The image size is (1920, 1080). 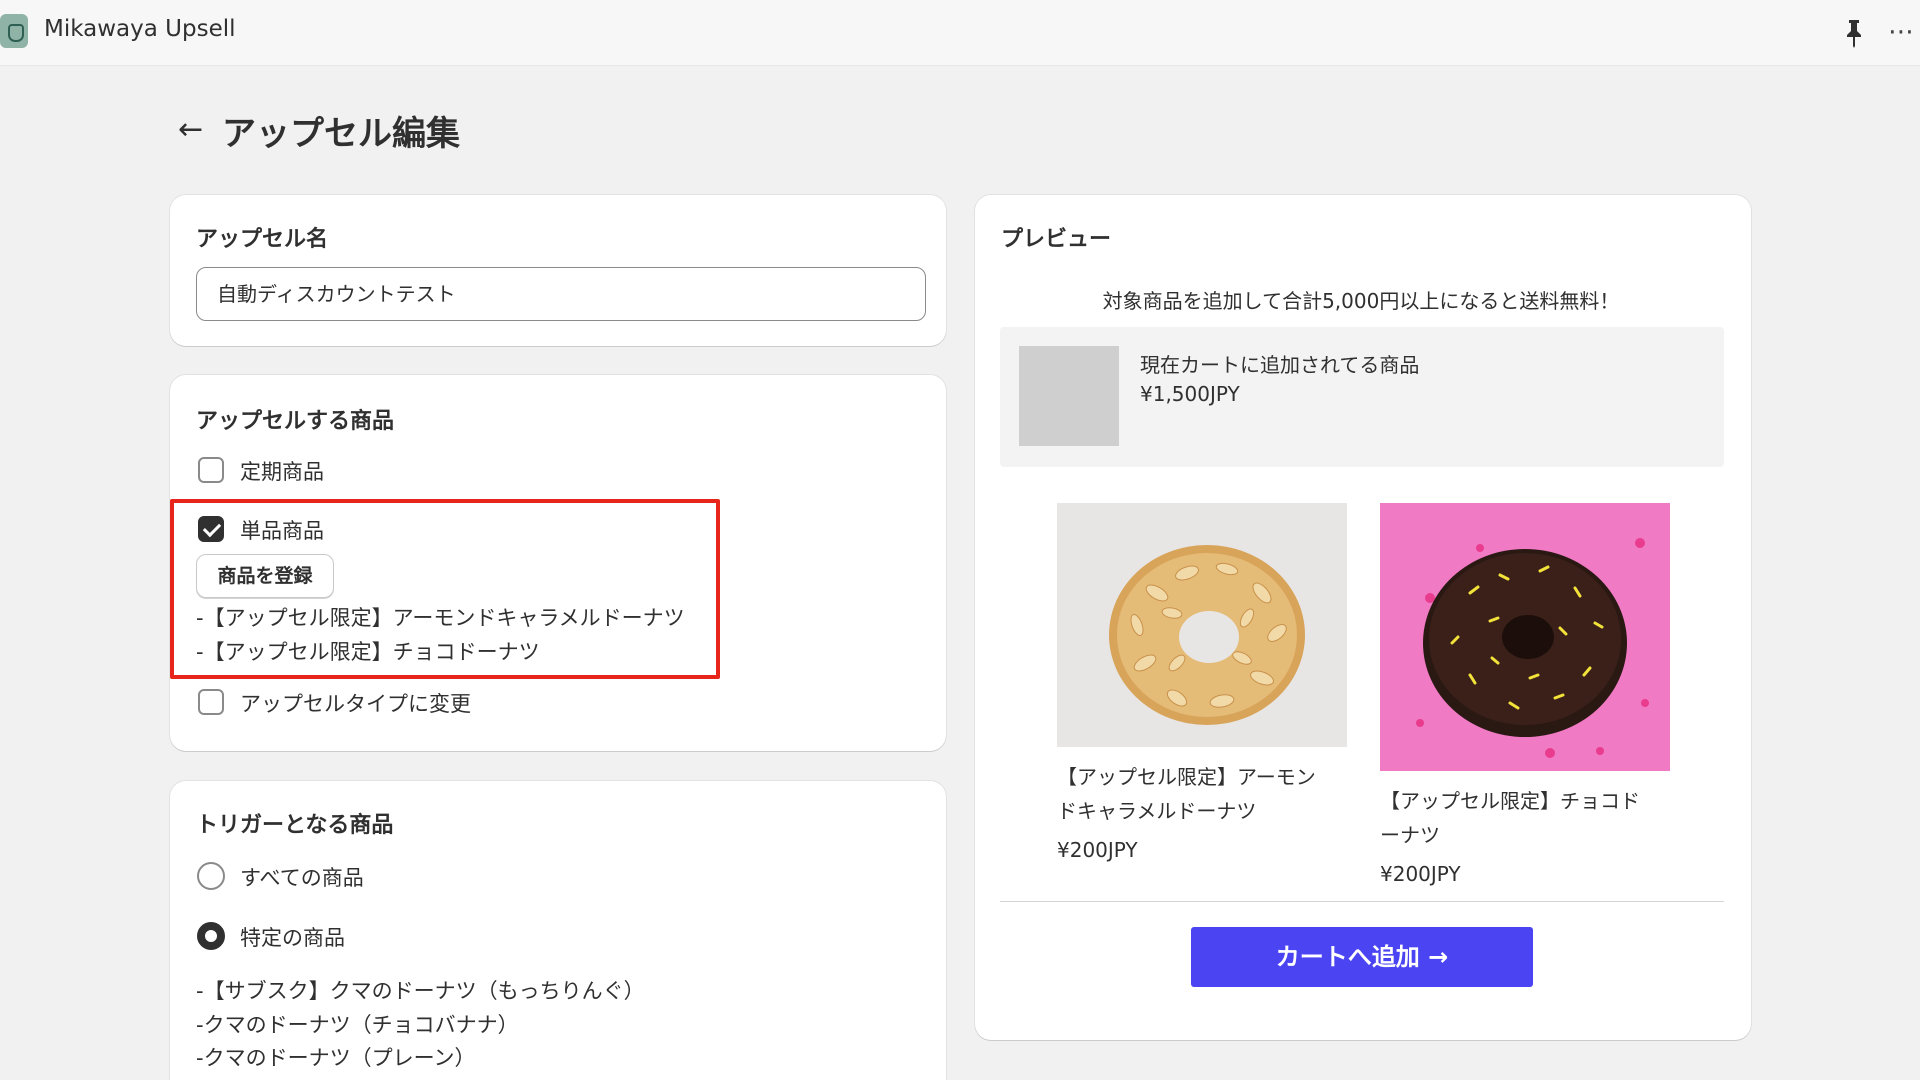 I want to click on trigger-product-list-item: -クマのドーナツ（プレーン）, so click(x=336, y=1058).